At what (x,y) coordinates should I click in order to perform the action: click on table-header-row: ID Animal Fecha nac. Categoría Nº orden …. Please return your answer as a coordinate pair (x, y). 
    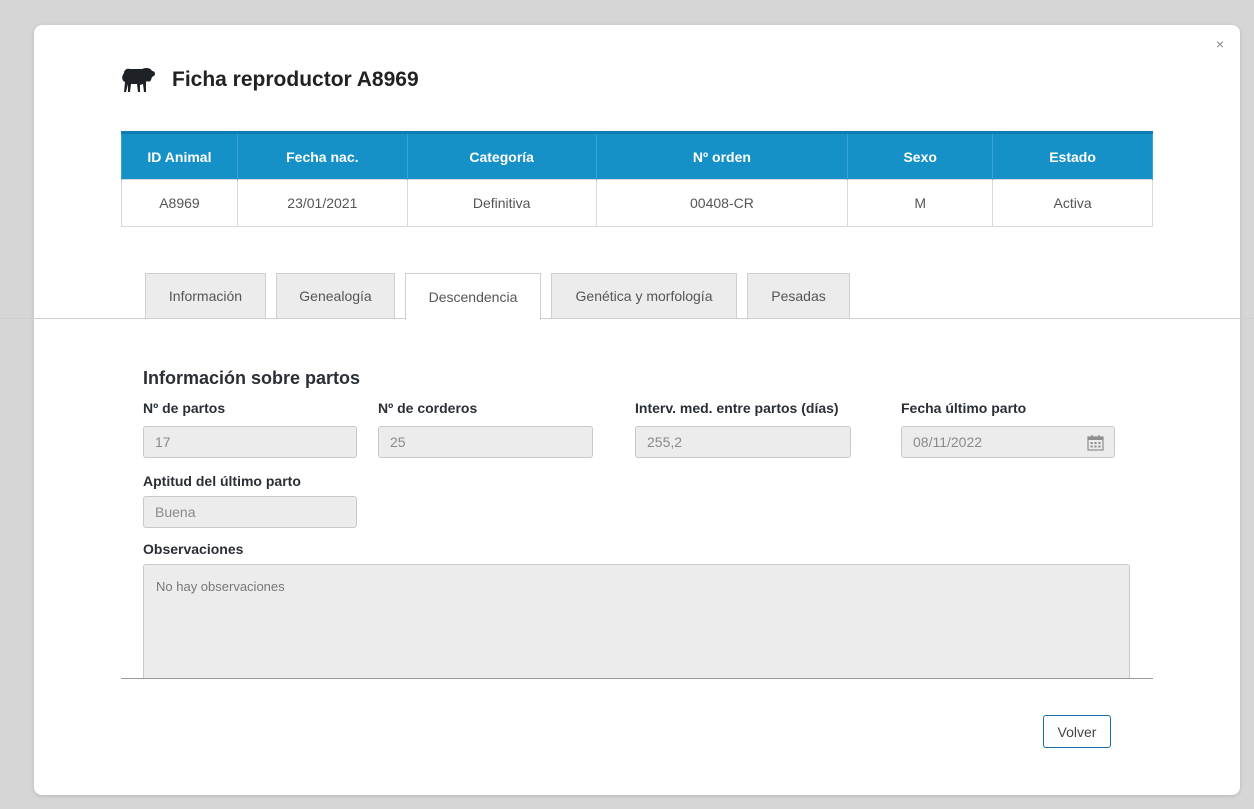
    Looking at the image, I should click on (637, 155).